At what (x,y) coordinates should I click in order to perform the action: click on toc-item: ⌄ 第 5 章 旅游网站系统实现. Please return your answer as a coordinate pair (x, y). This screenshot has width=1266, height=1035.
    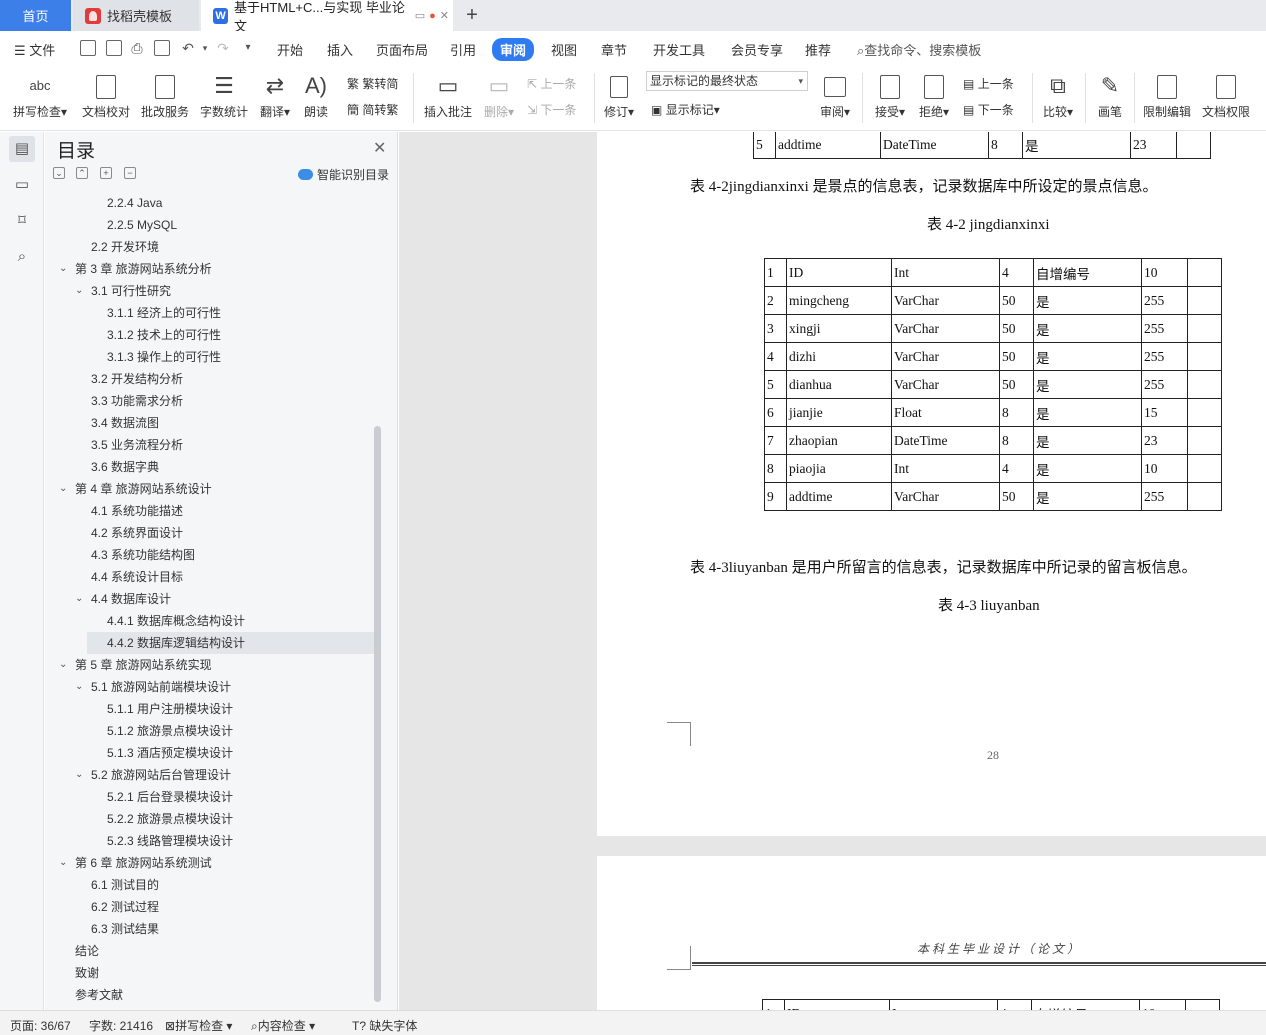
    Looking at the image, I should click on (210, 665).